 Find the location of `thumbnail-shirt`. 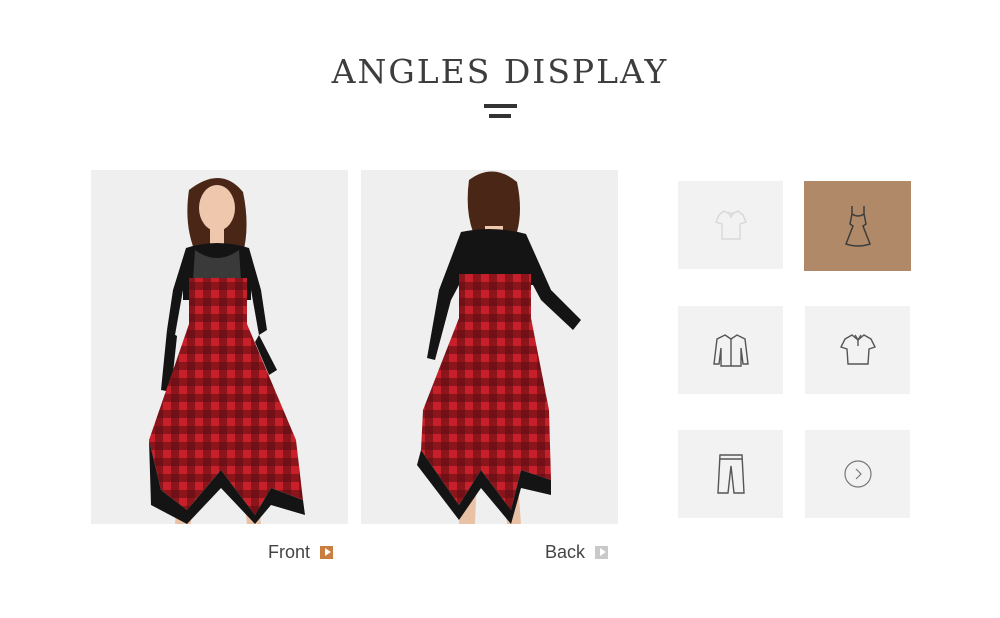

thumbnail-shirt is located at coordinates (730, 350).